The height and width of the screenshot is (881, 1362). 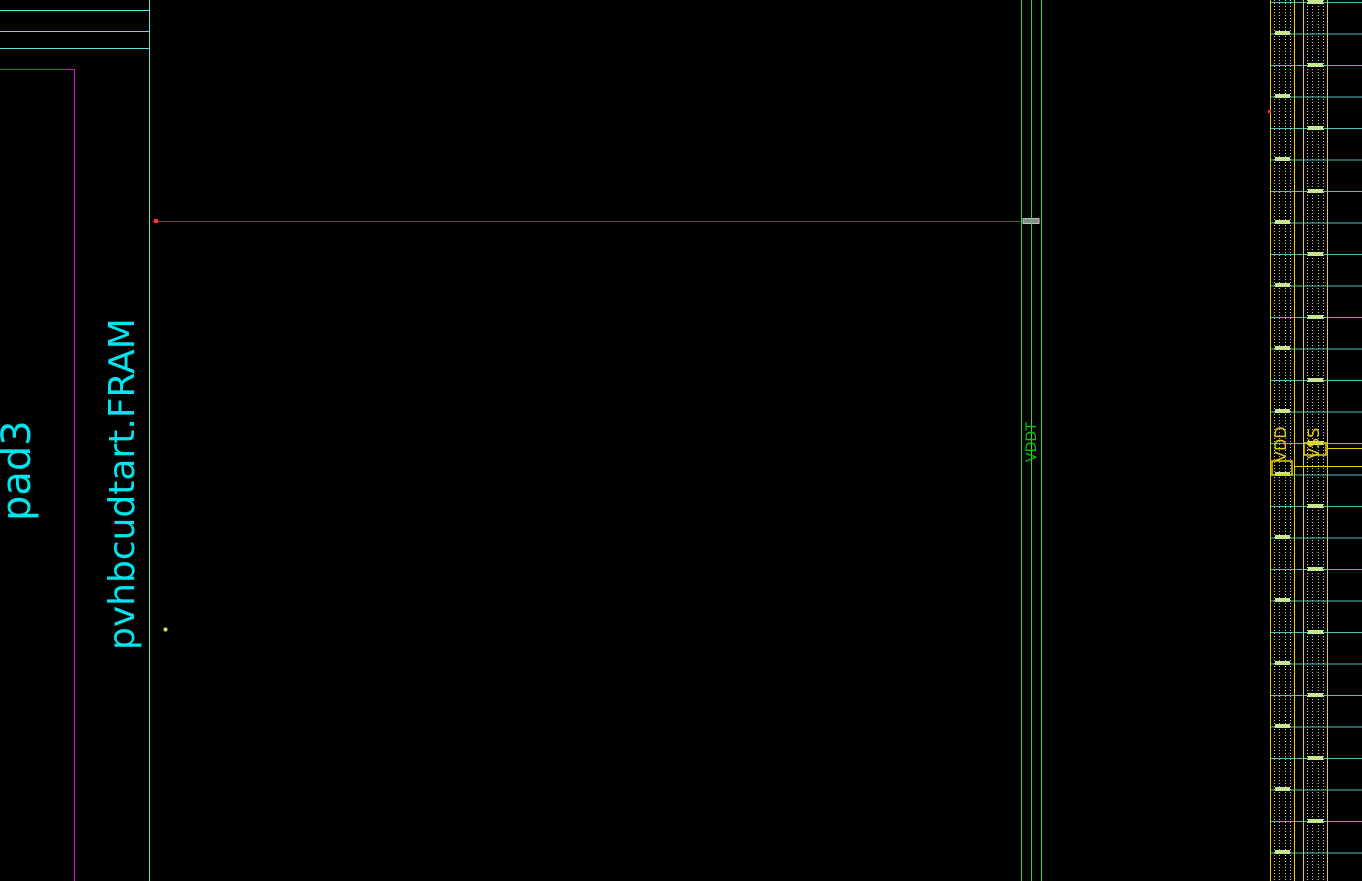 What do you see at coordinates (1032, 442) in the screenshot?
I see `vddt-net-label: VDDT` at bounding box center [1032, 442].